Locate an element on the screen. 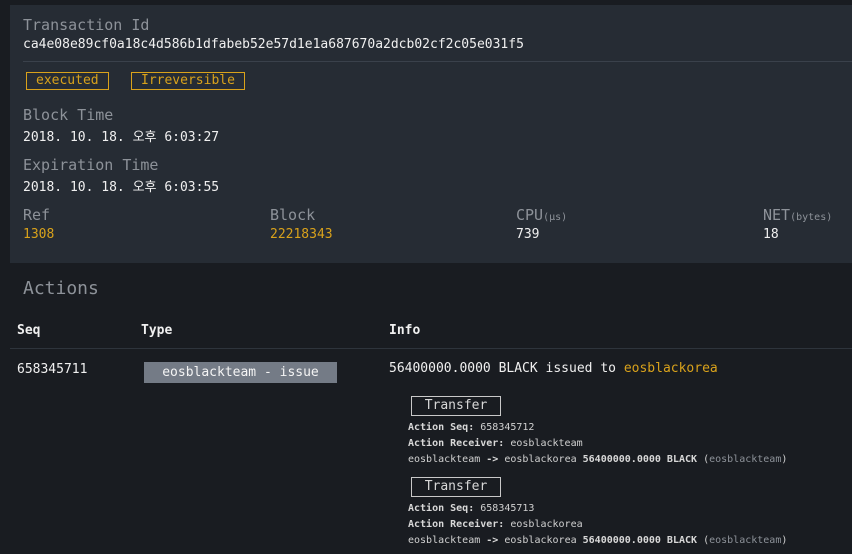 The height and width of the screenshot is (554, 852). ref-label: Ref is located at coordinates (37, 215).